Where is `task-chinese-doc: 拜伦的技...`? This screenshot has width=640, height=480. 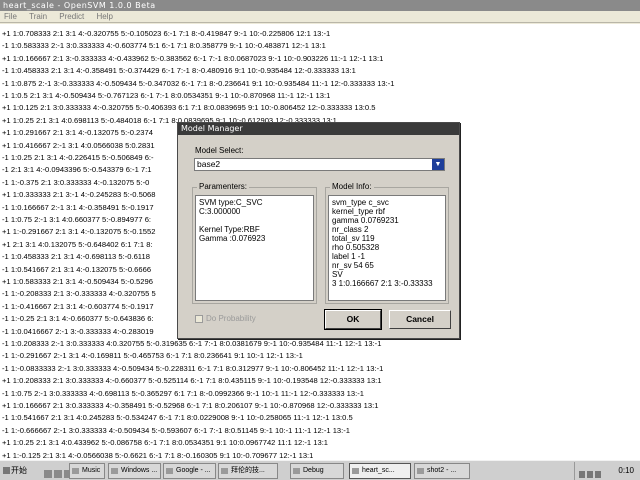
task-chinese-doc: 拜伦的技... is located at coordinates (248, 471).